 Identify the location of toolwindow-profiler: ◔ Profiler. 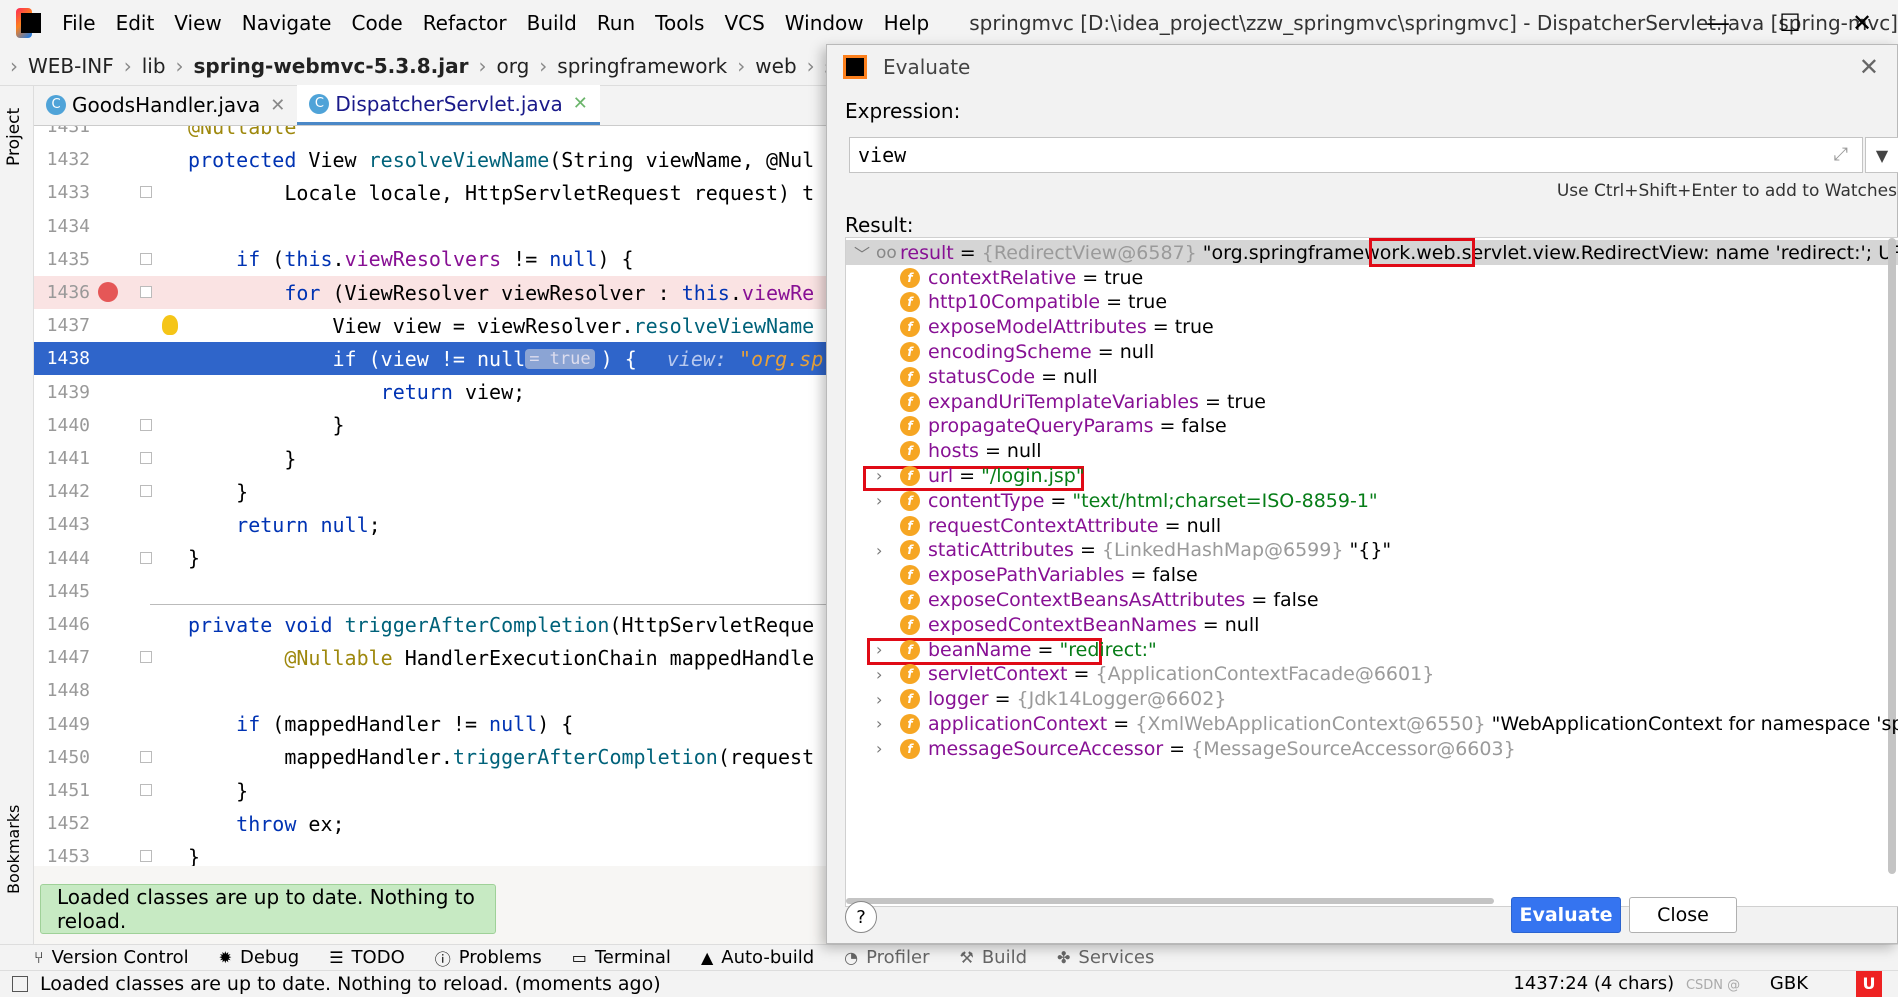
(886, 957).